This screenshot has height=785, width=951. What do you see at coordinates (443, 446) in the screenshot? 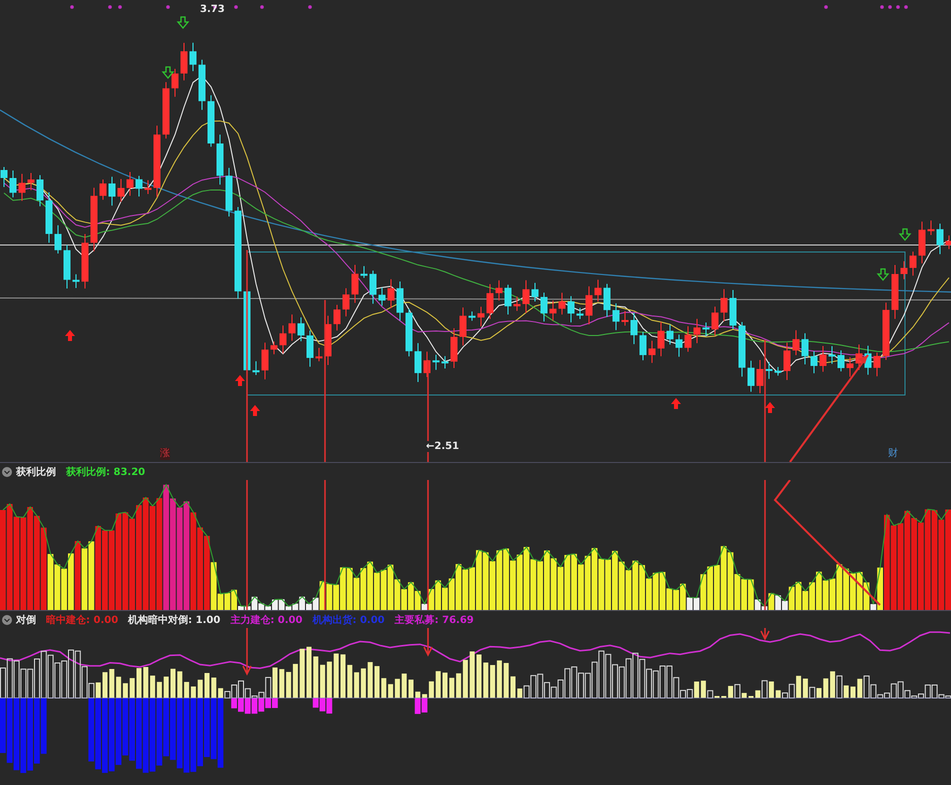
I see `low-price-label: ←2.51` at bounding box center [443, 446].